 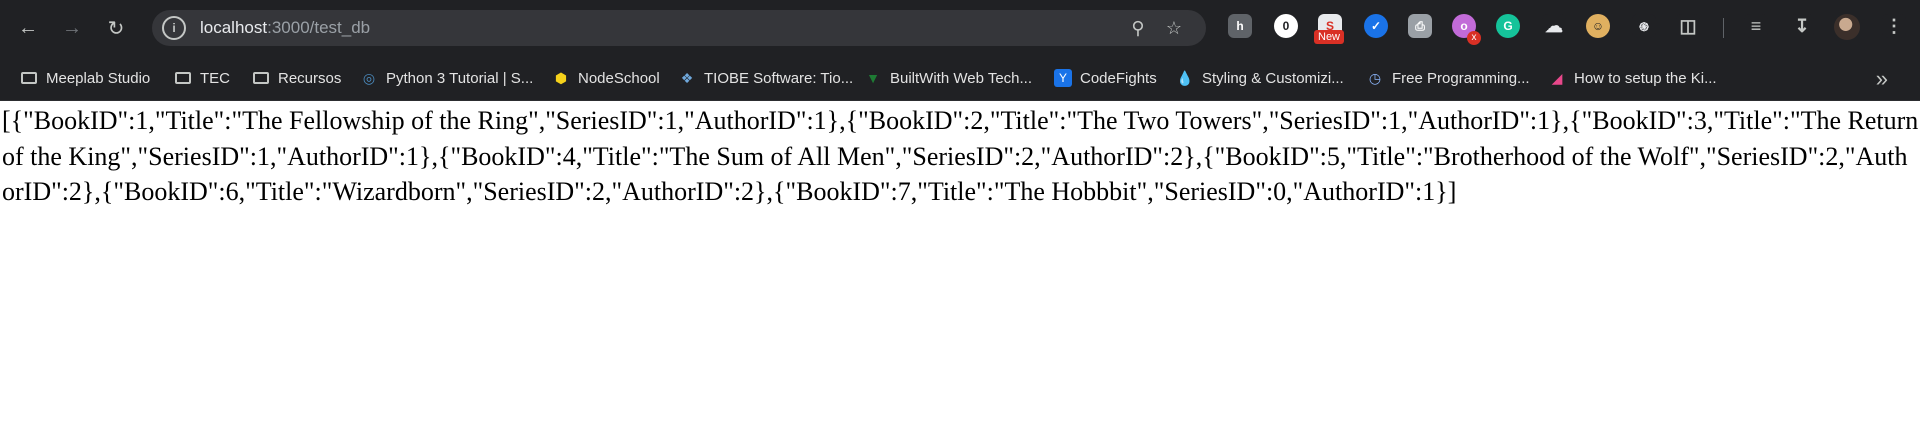 I want to click on new-badge: New, so click(x=1329, y=37).